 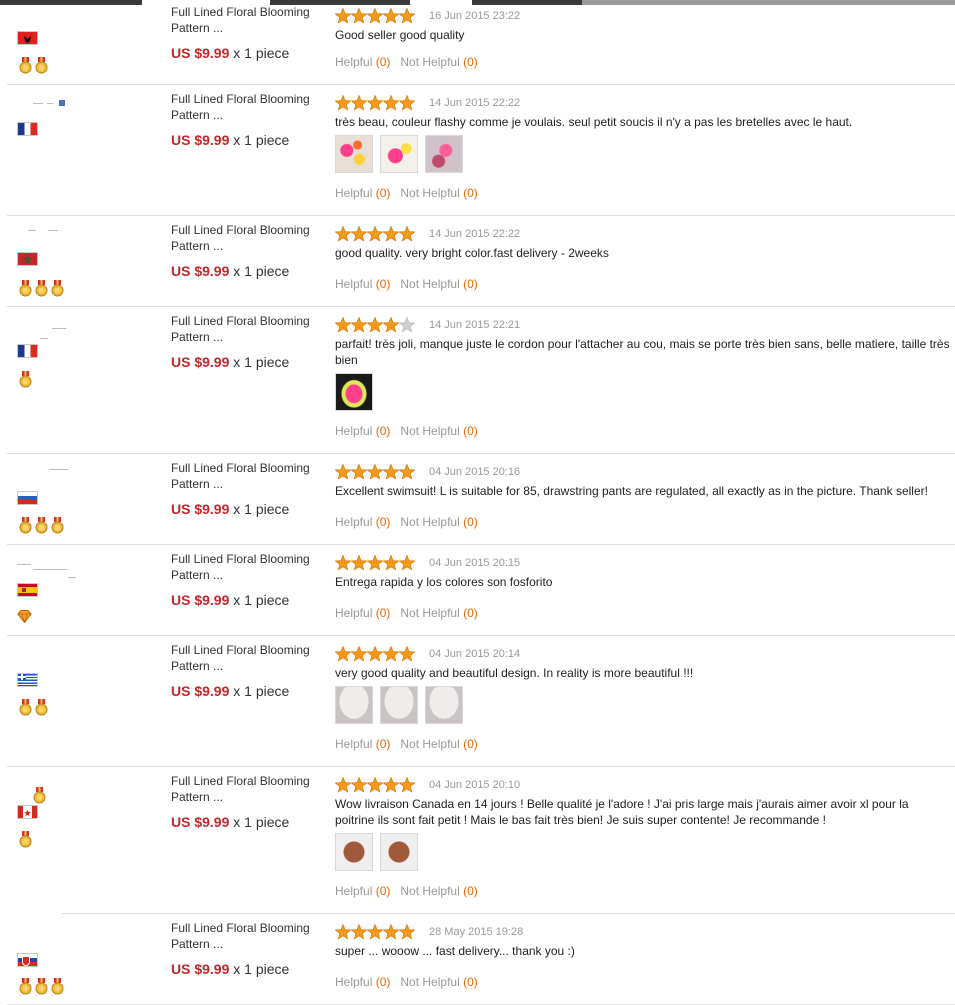 I want to click on review-header: 14 Jun 2015 22:21, so click(x=642, y=325).